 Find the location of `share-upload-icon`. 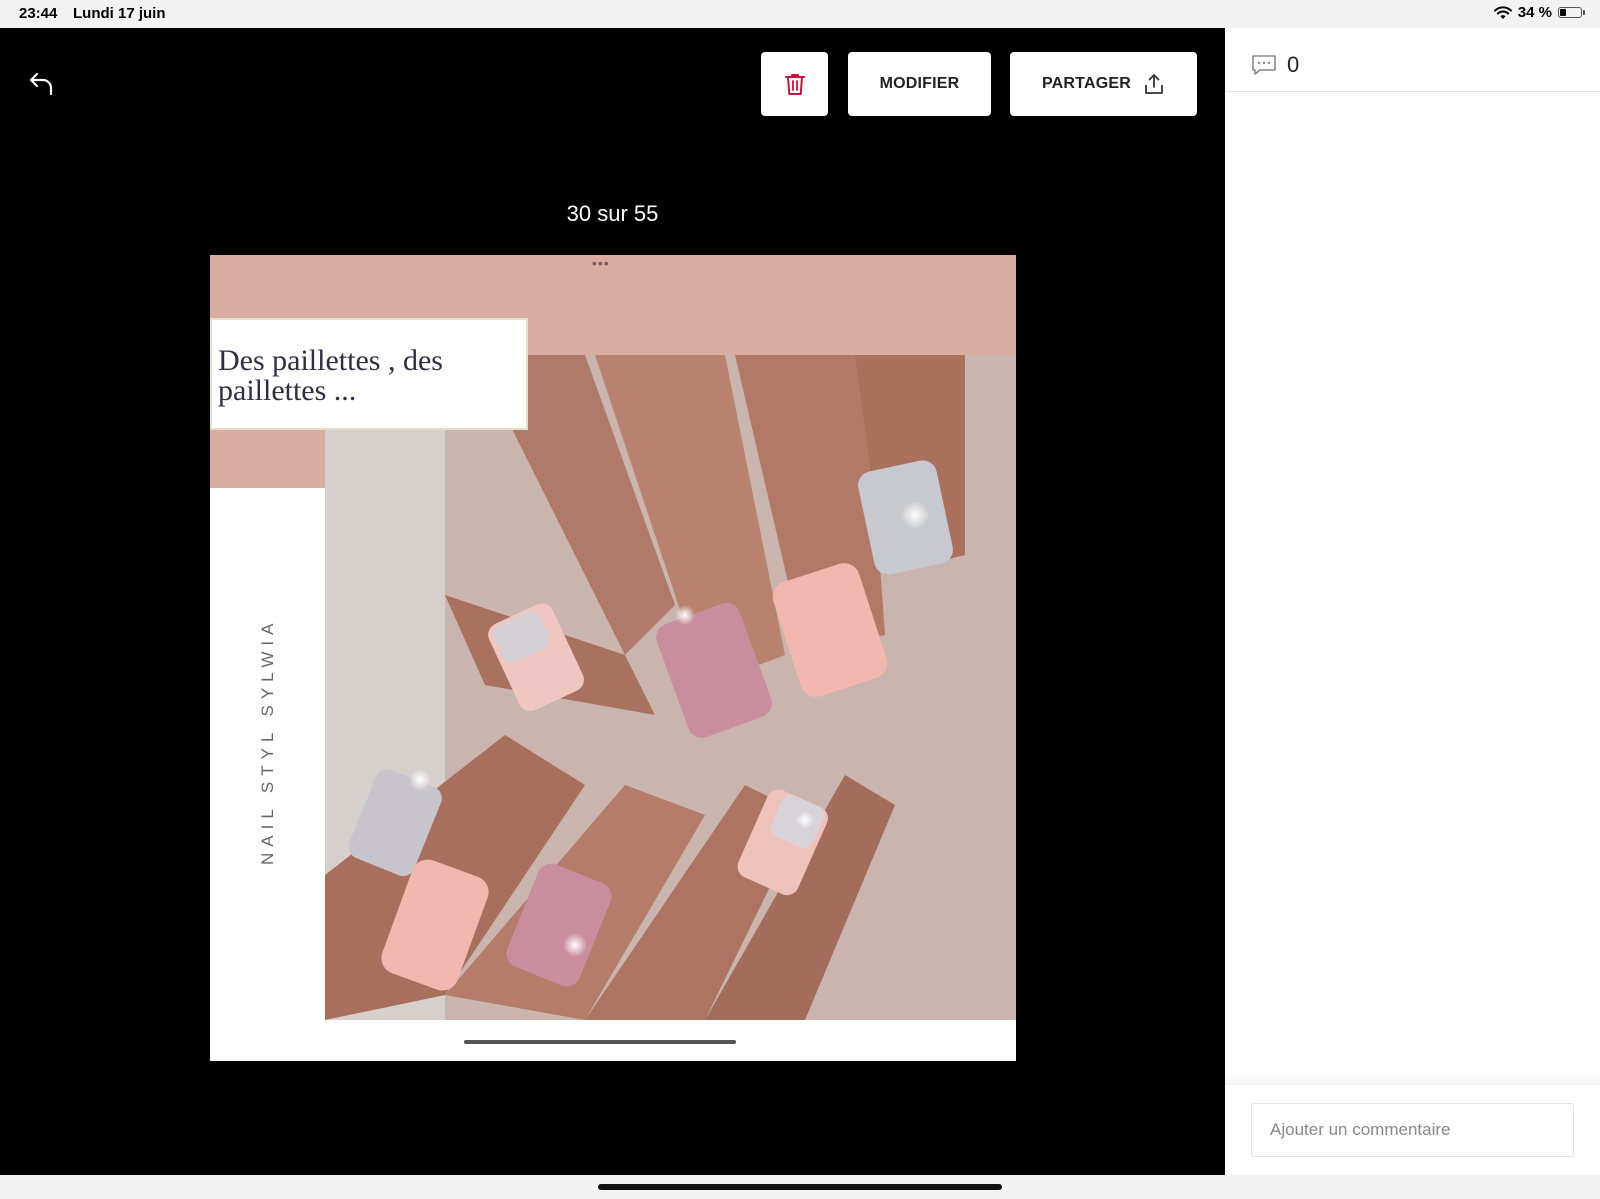

share-upload-icon is located at coordinates (1154, 84).